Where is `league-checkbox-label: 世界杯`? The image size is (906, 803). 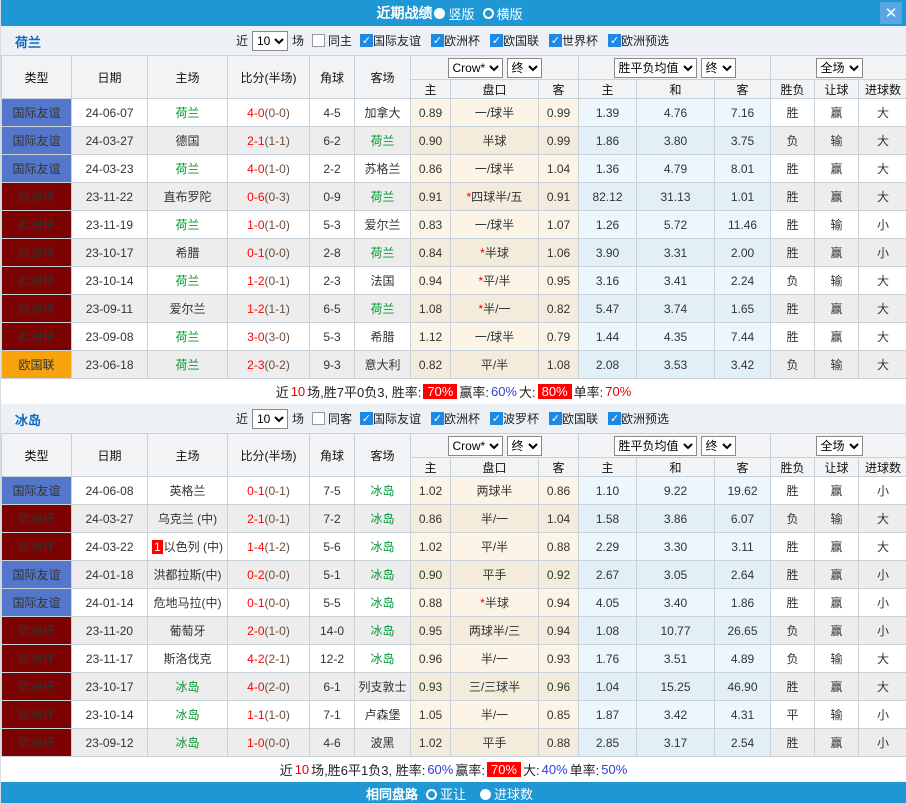
league-checkbox-label: 世界杯 is located at coordinates (580, 40).